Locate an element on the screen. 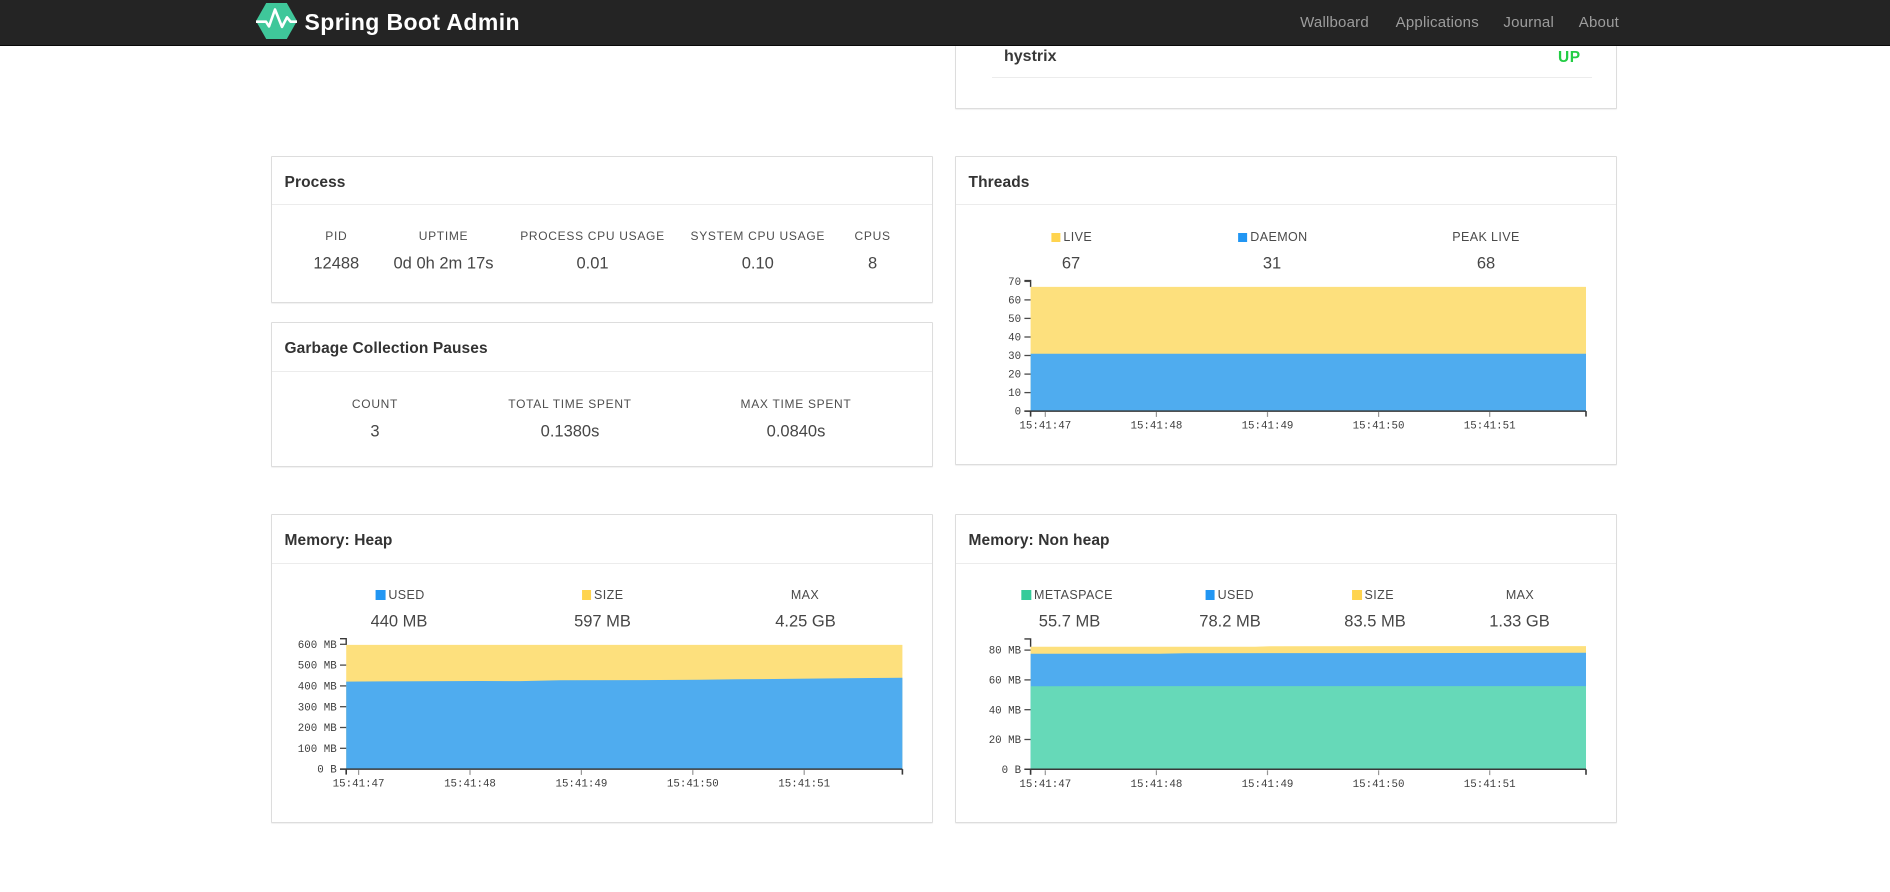 The image size is (1890, 892). svg-text: 40 is located at coordinates (1014, 339).